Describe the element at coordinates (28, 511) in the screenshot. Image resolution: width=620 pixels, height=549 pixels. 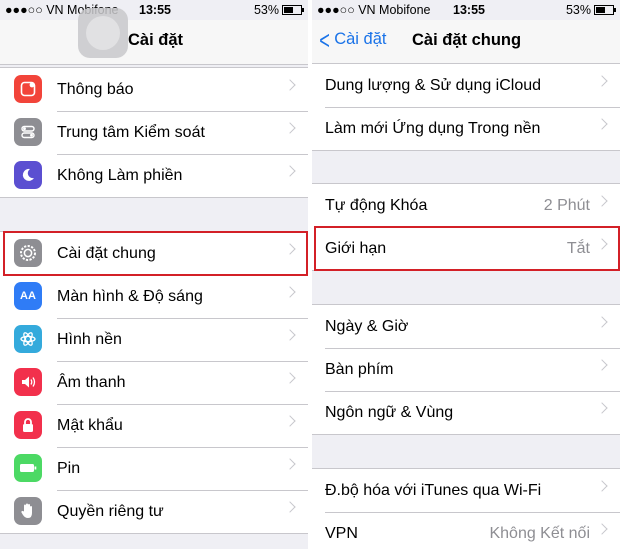
I see `hand-icon` at that location.